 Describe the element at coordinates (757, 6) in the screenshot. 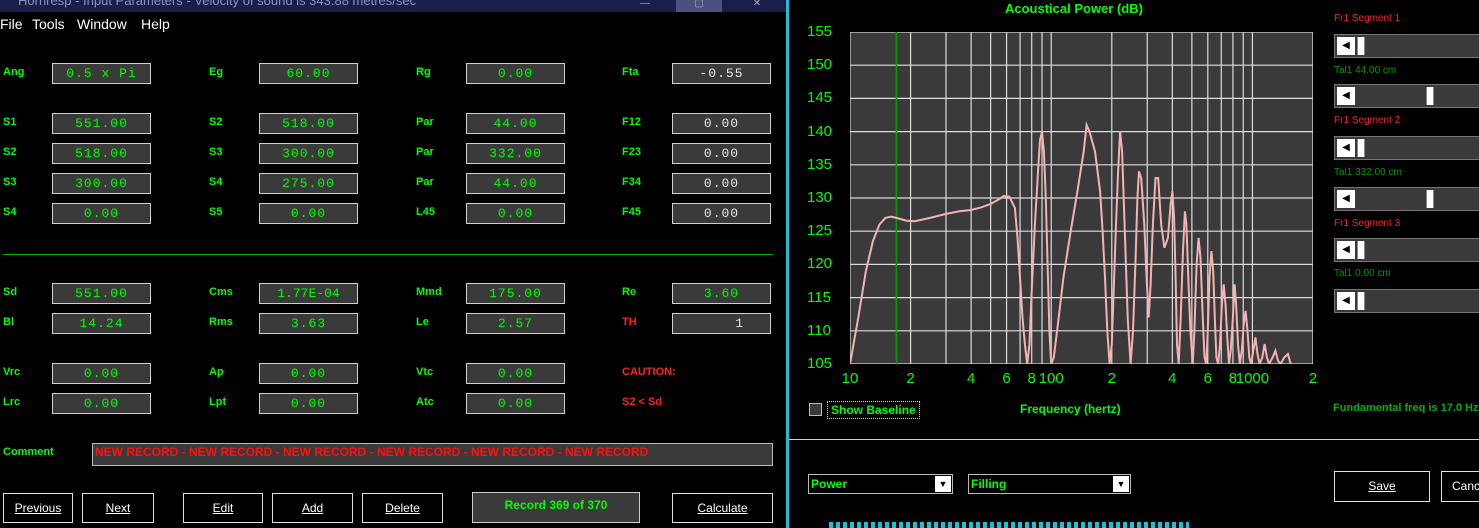

I see `close-button: ✕` at that location.